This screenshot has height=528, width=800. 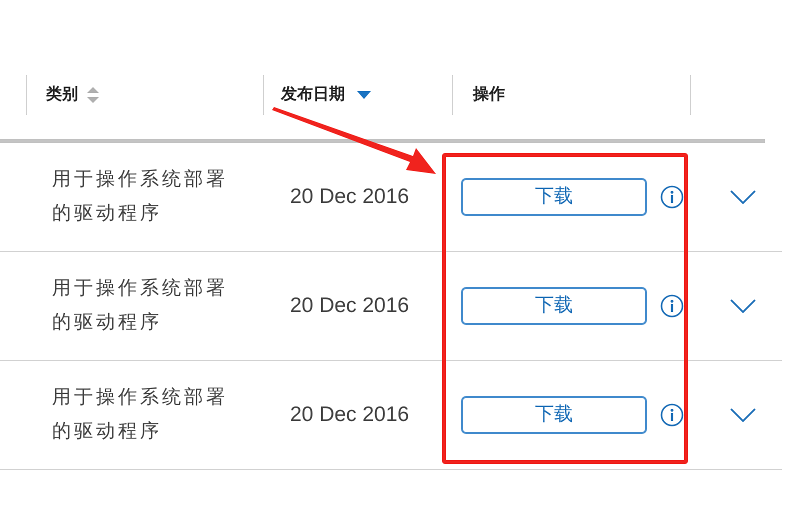 I want to click on column-header: 发布日期, so click(x=313, y=95).